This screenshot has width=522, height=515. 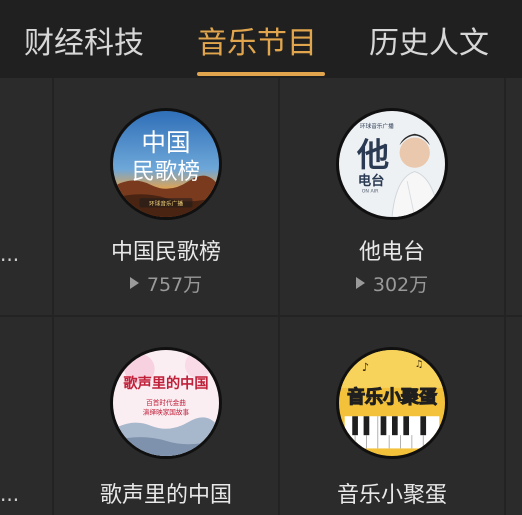 What do you see at coordinates (84, 44) in the screenshot?
I see `tab-finance-tech: 财经科技` at bounding box center [84, 44].